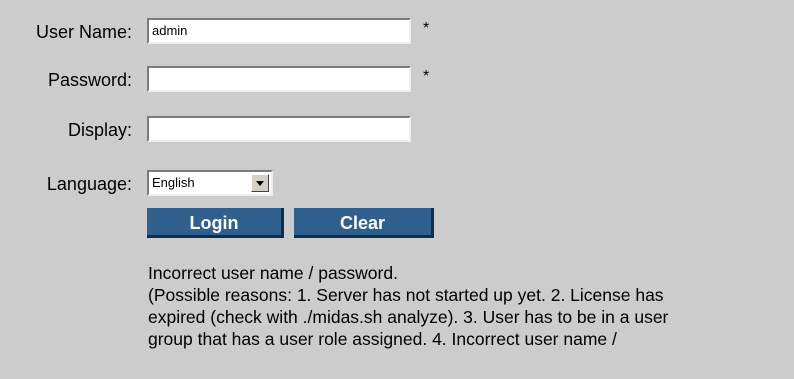  What do you see at coordinates (279, 79) in the screenshot?
I see `password-field` at bounding box center [279, 79].